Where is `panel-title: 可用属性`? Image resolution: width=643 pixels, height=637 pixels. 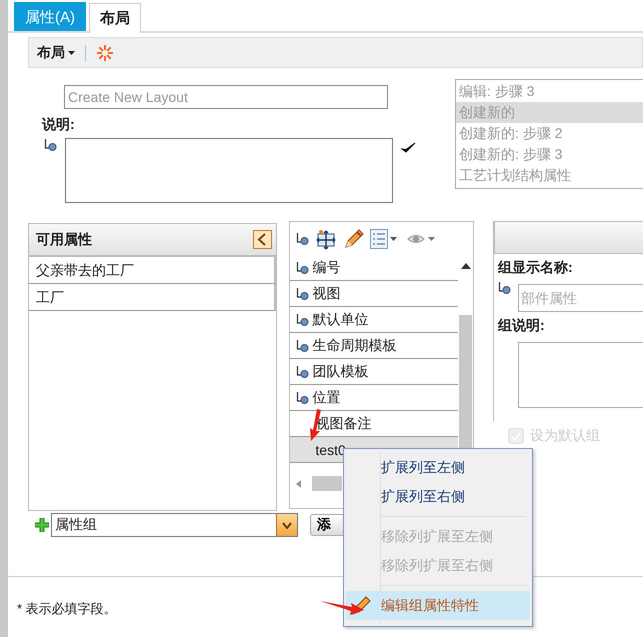
panel-title: 可用属性 is located at coordinates (64, 239).